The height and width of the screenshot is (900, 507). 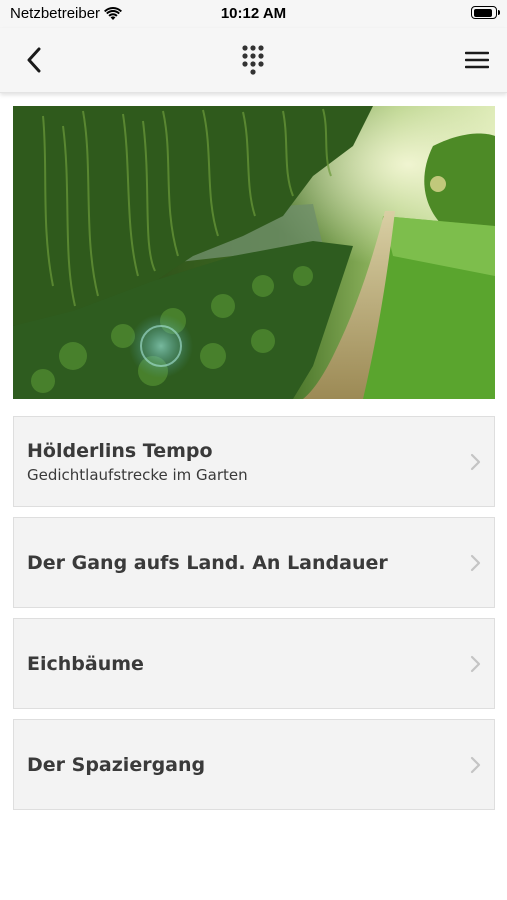 I want to click on battery-icon, so click(x=485, y=12).